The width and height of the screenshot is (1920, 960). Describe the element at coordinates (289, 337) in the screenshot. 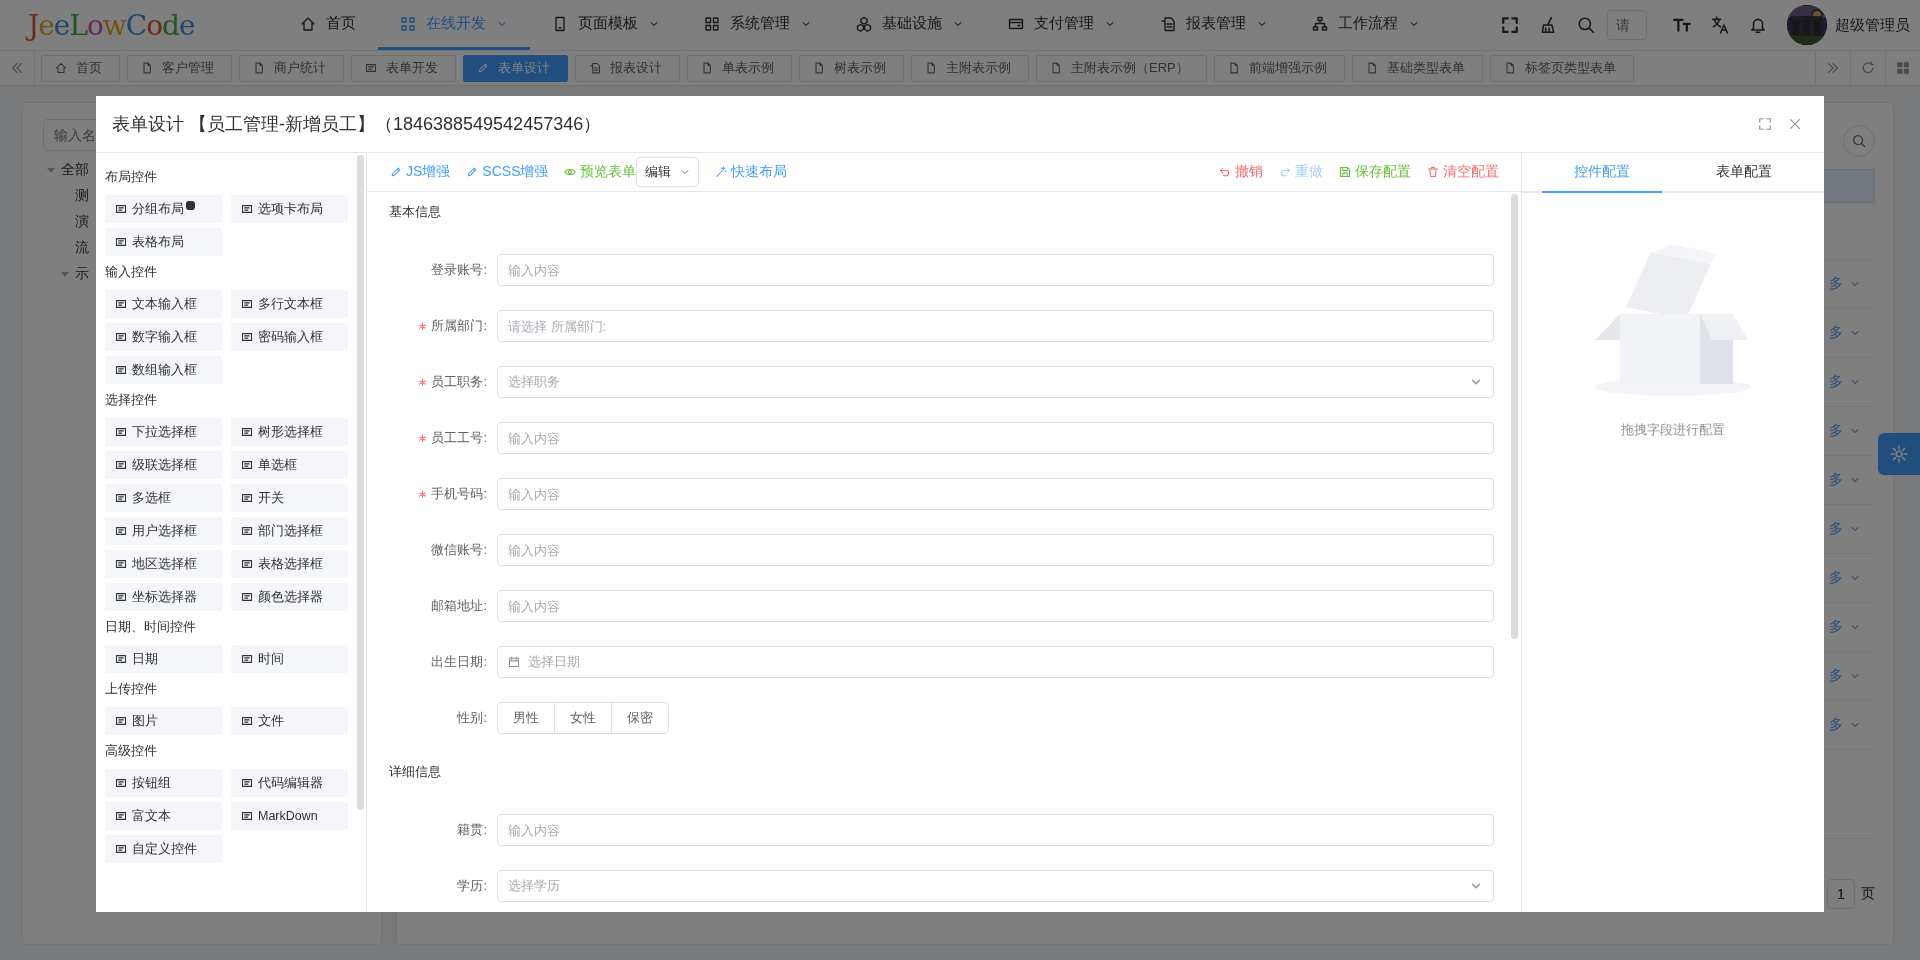

I see `widget-item: 密码输入框` at that location.